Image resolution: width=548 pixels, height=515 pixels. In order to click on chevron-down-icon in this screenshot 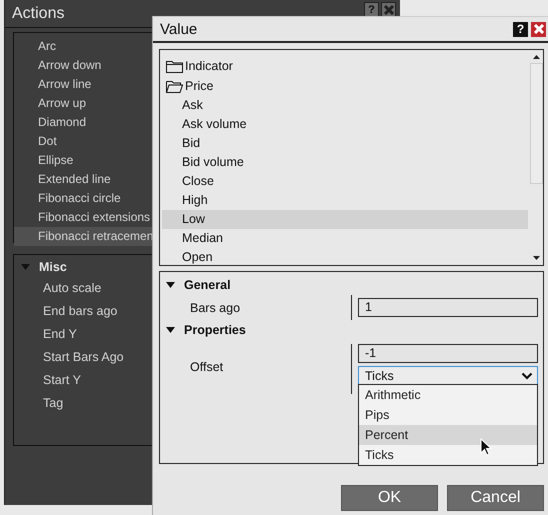, I will do `click(527, 376)`.